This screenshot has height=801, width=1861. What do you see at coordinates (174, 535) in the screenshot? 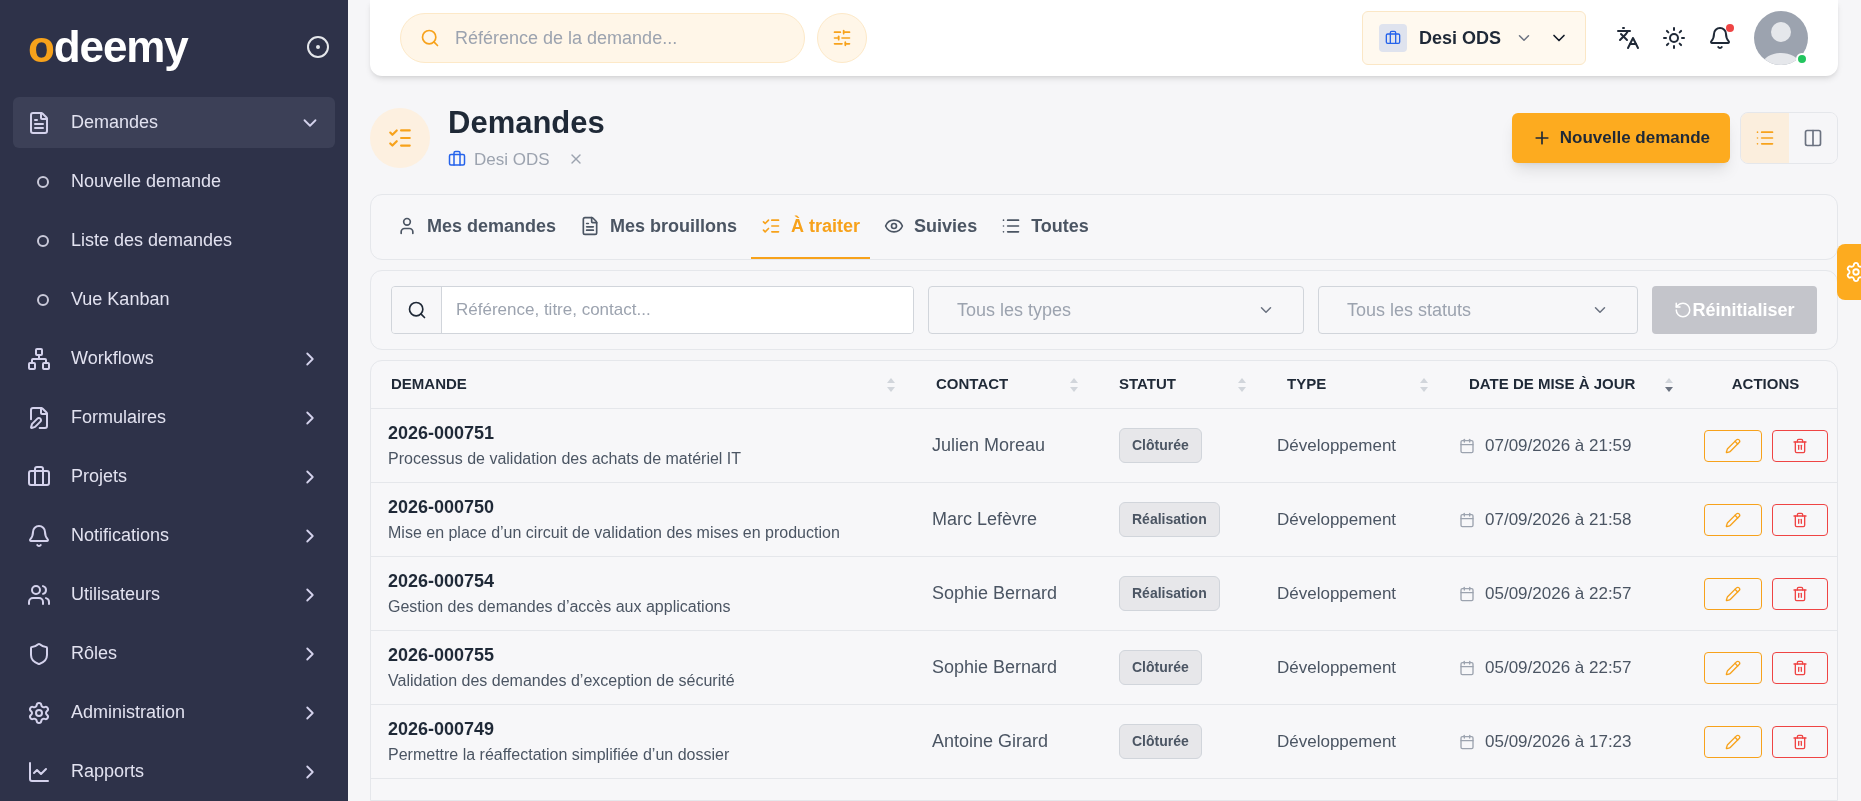
I see `sidebar-item: Notifications` at bounding box center [174, 535].